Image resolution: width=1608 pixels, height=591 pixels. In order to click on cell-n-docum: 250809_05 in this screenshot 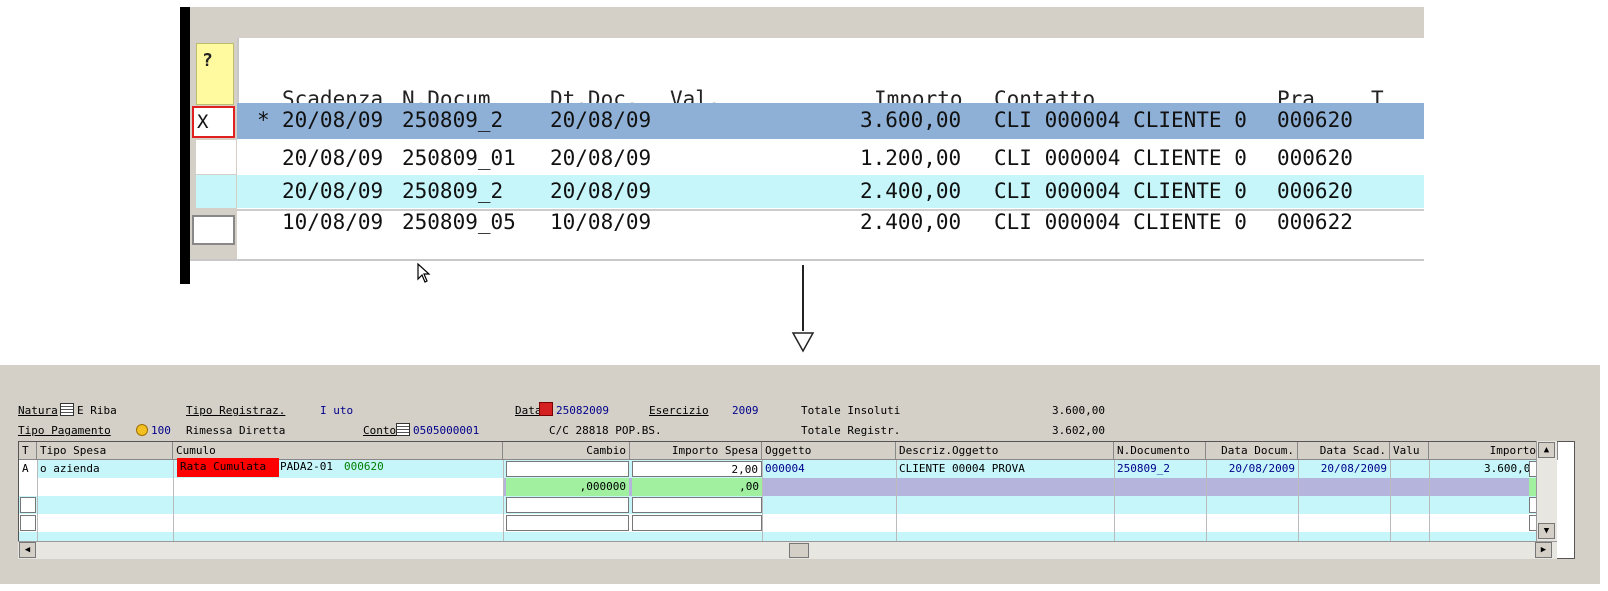, I will do `click(459, 222)`.